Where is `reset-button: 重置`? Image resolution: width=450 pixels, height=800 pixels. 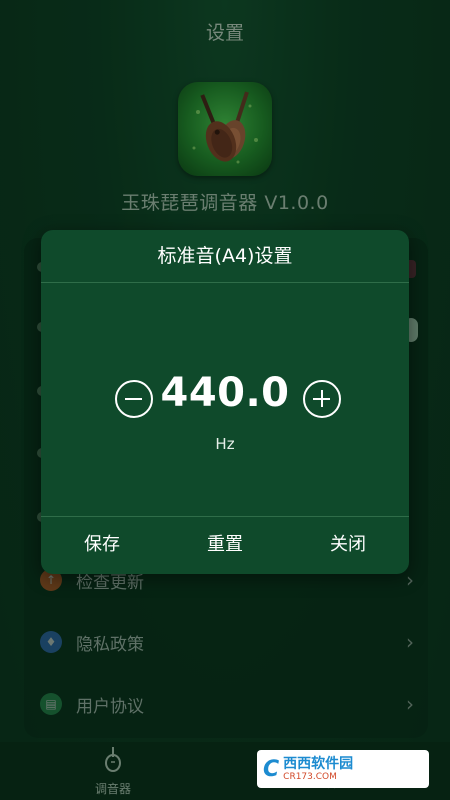
reset-button: 重置 is located at coordinates (225, 545).